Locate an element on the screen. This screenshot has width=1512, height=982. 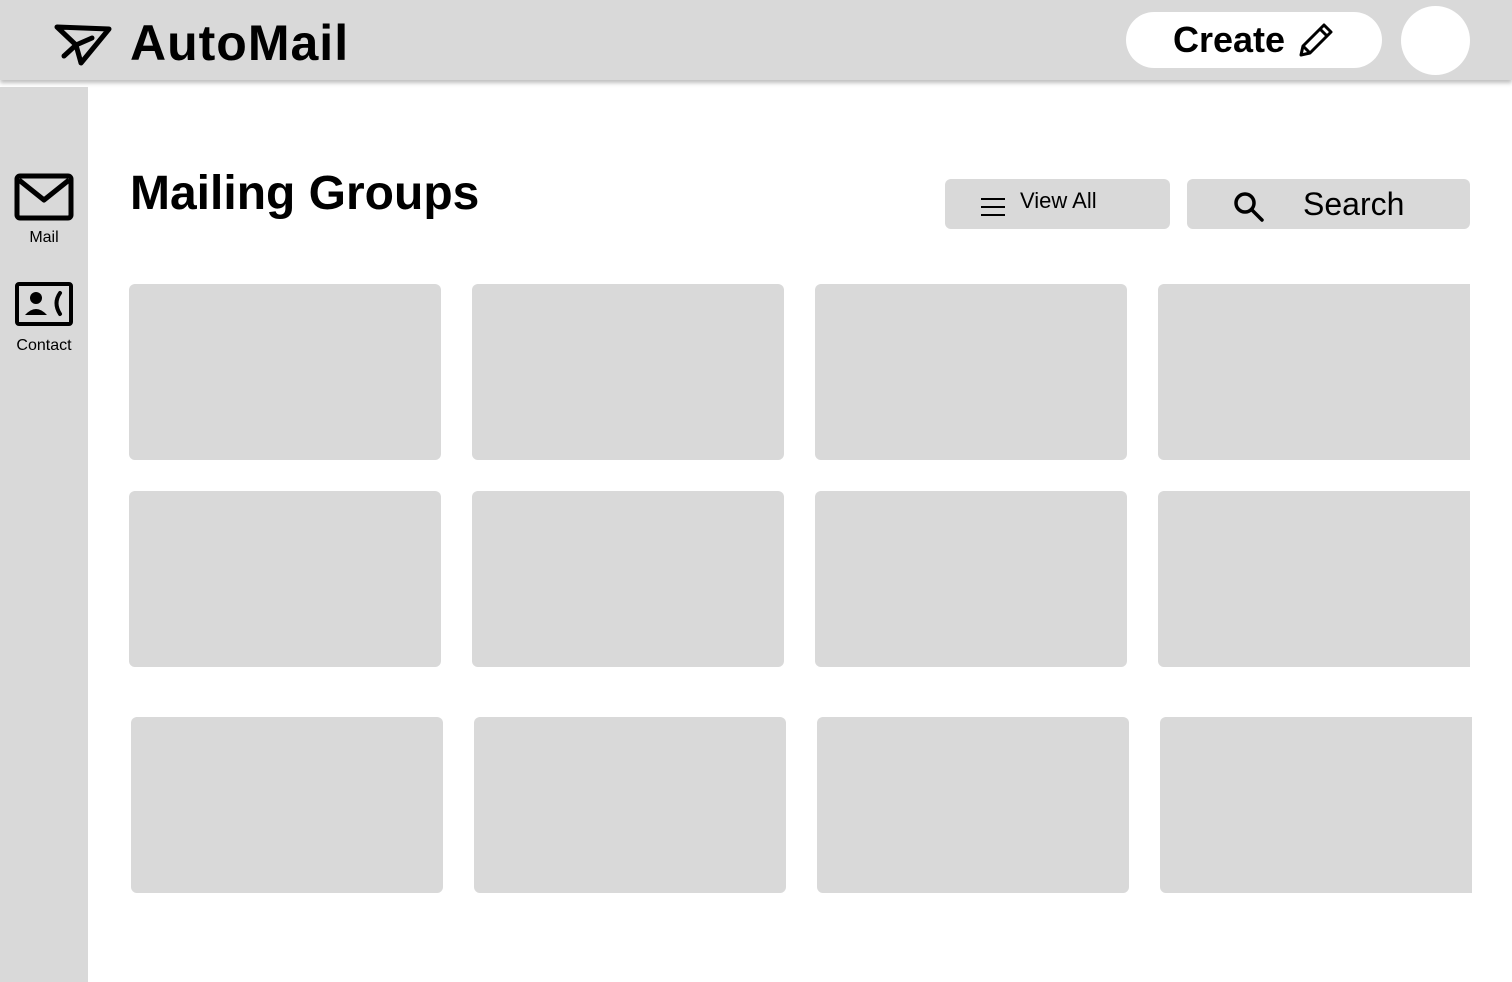
paper-plane-icon is located at coordinates (83, 45).